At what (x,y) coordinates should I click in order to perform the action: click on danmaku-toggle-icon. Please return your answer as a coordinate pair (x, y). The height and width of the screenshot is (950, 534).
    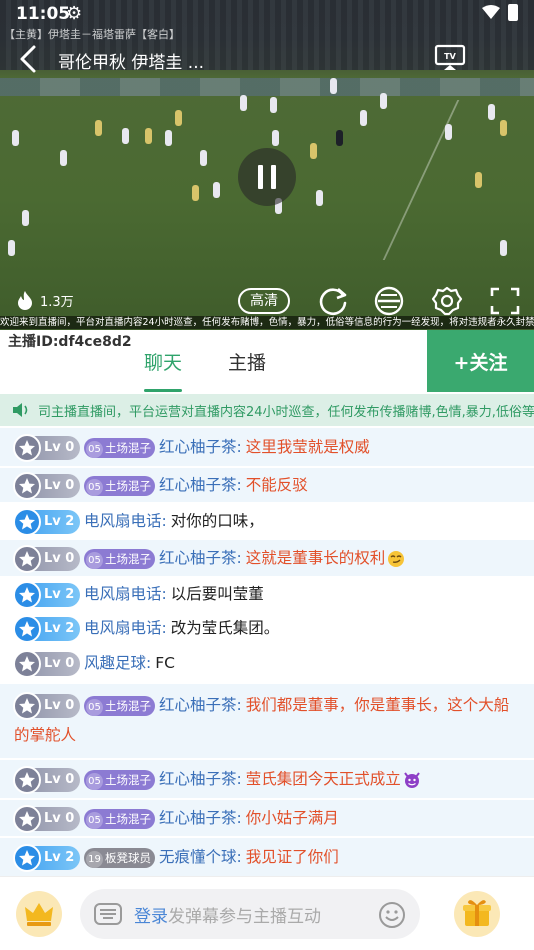
    Looking at the image, I should click on (389, 301).